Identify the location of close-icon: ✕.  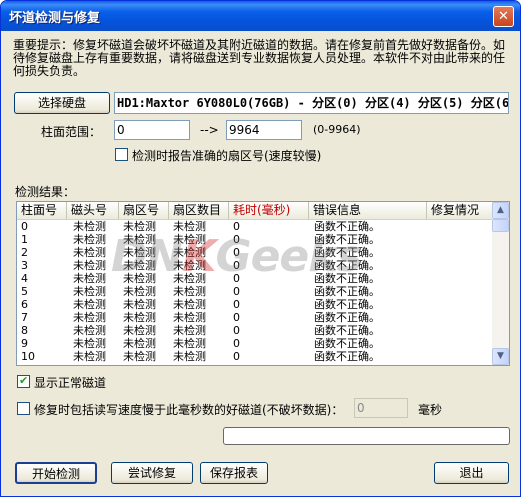
(503, 16).